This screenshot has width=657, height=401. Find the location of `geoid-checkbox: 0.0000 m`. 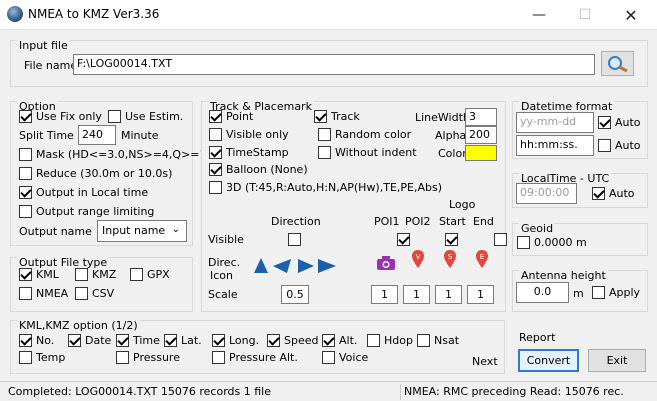

geoid-checkbox: 0.0000 m is located at coordinates (552, 242).